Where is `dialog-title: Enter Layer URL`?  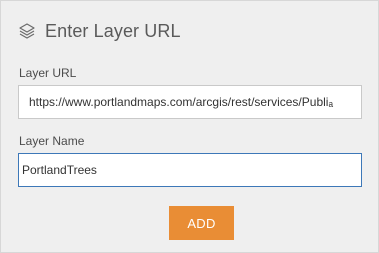 dialog-title: Enter Layer URL is located at coordinates (113, 30).